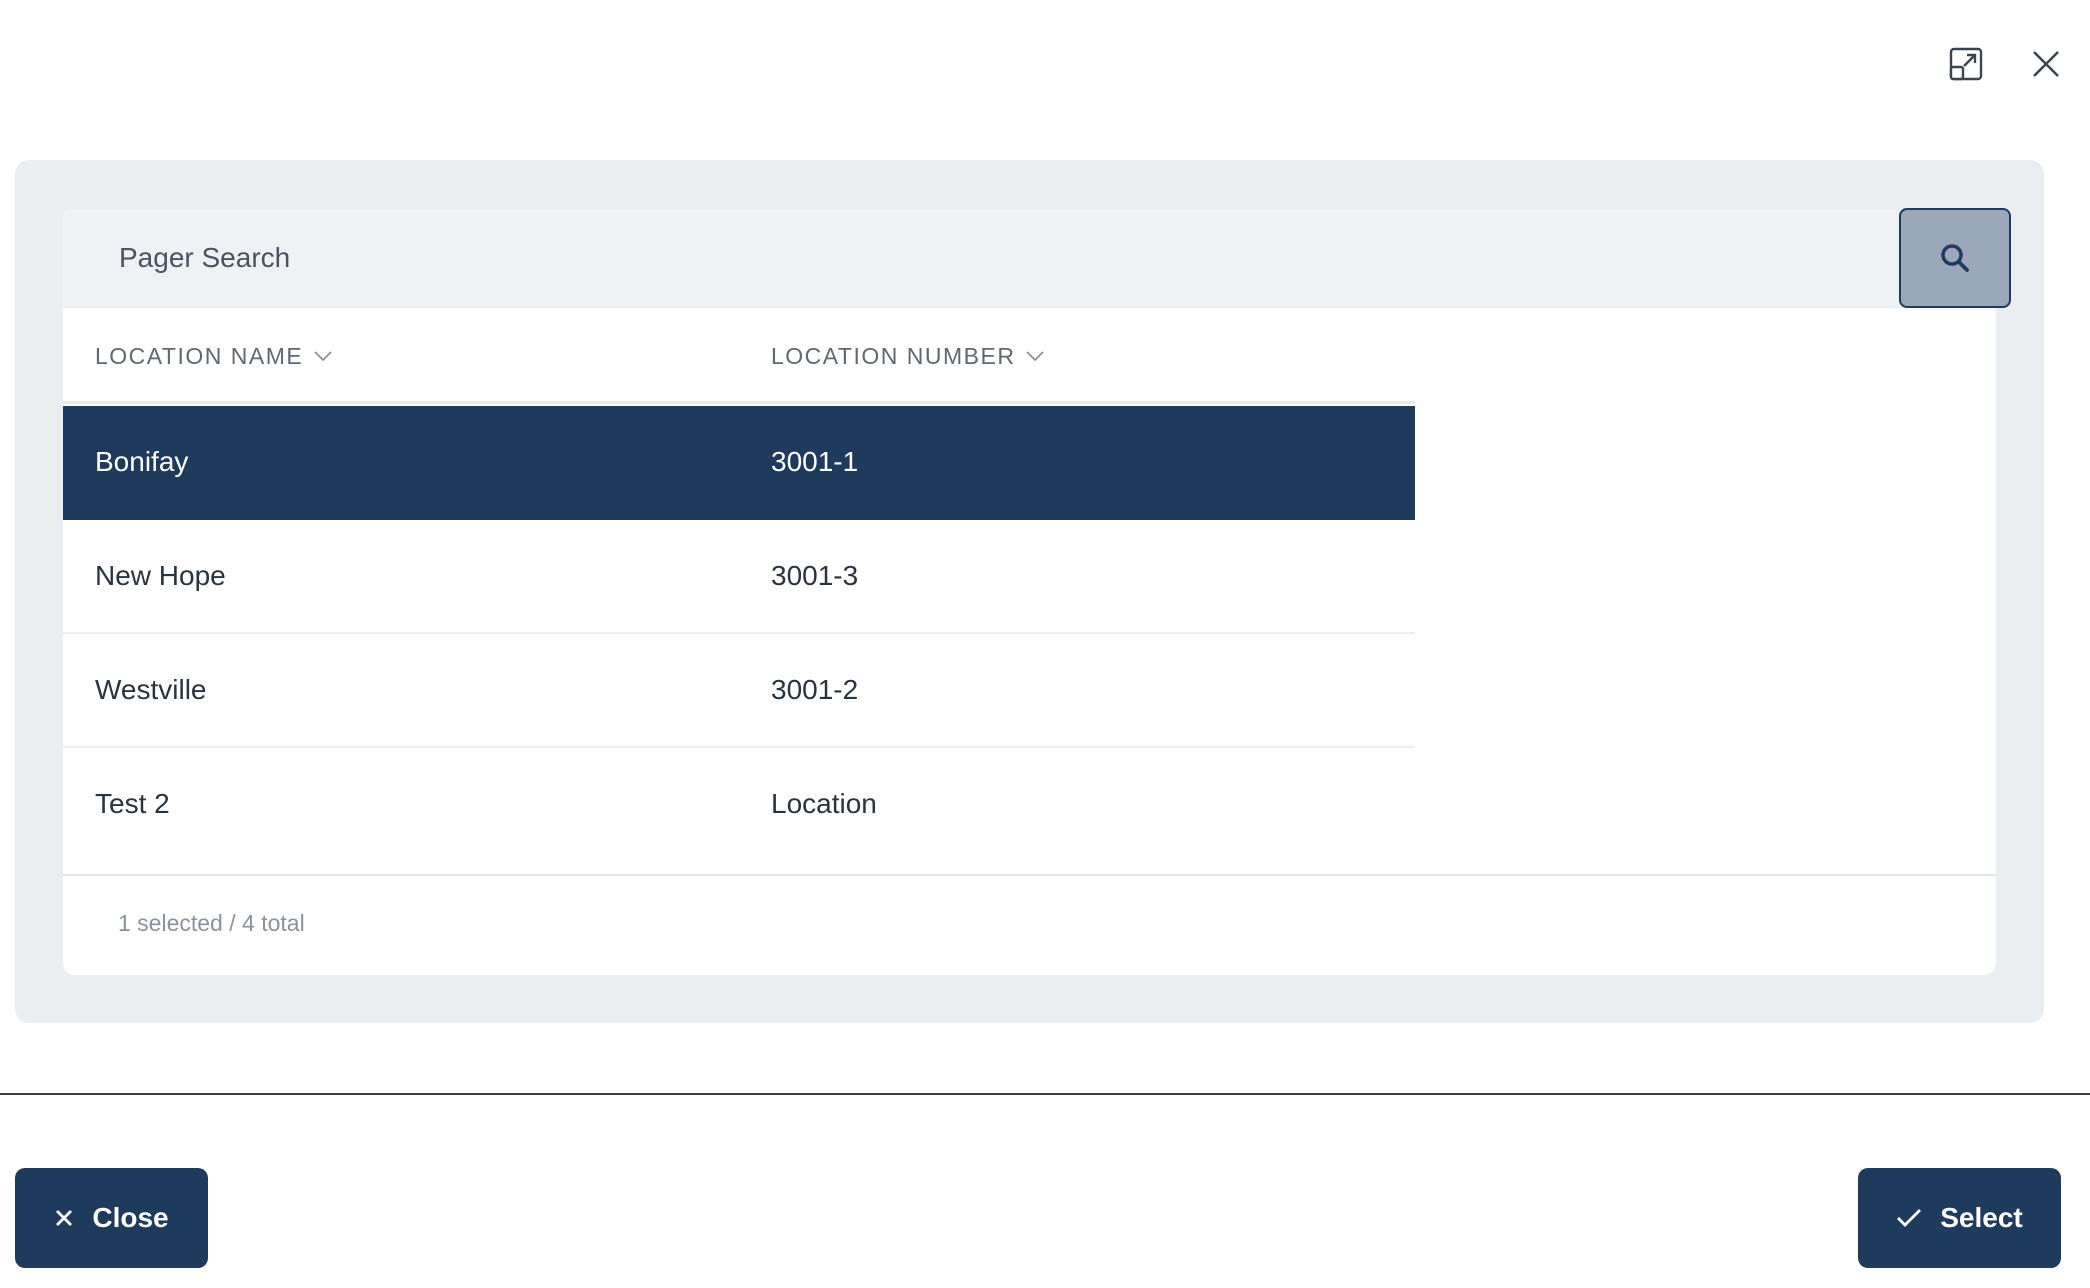  I want to click on cell-location-number: 3001-3, so click(815, 575).